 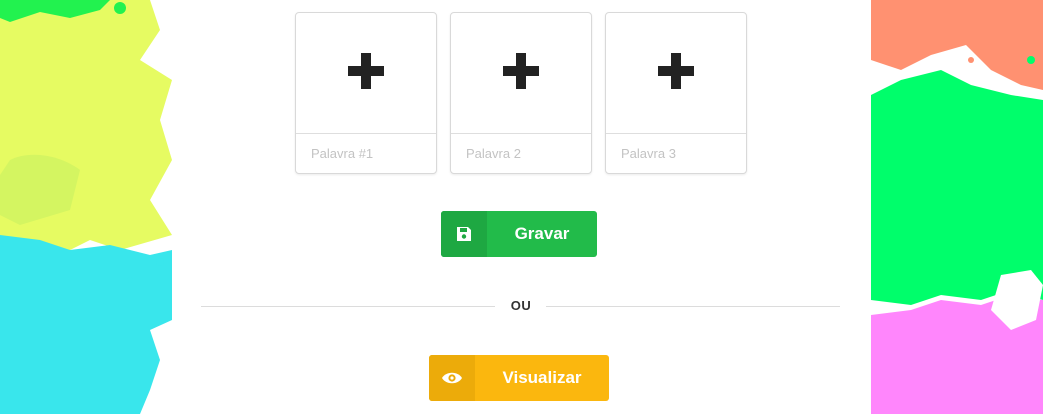 I want to click on divider-line-right, so click(x=693, y=306).